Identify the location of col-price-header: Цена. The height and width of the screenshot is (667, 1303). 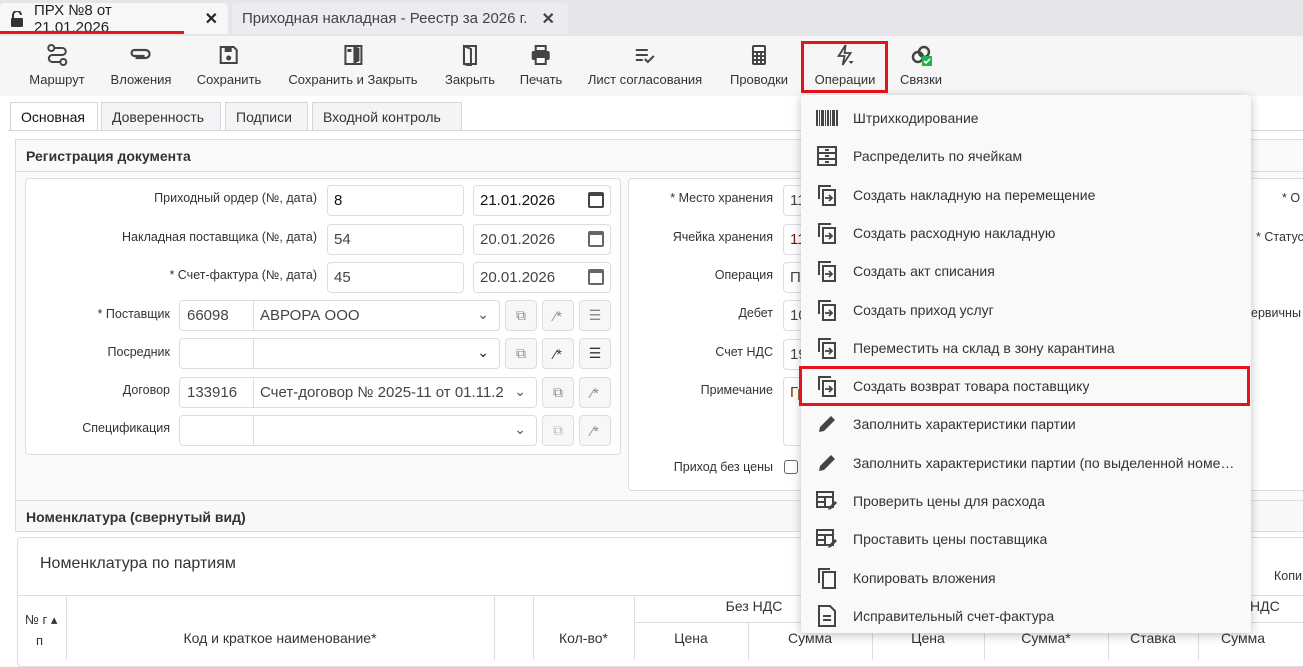
(691, 638).